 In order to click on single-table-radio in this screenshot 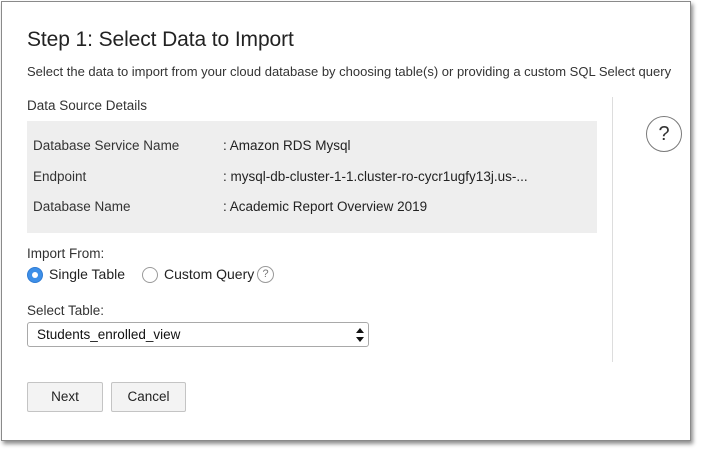, I will do `click(35, 275)`.